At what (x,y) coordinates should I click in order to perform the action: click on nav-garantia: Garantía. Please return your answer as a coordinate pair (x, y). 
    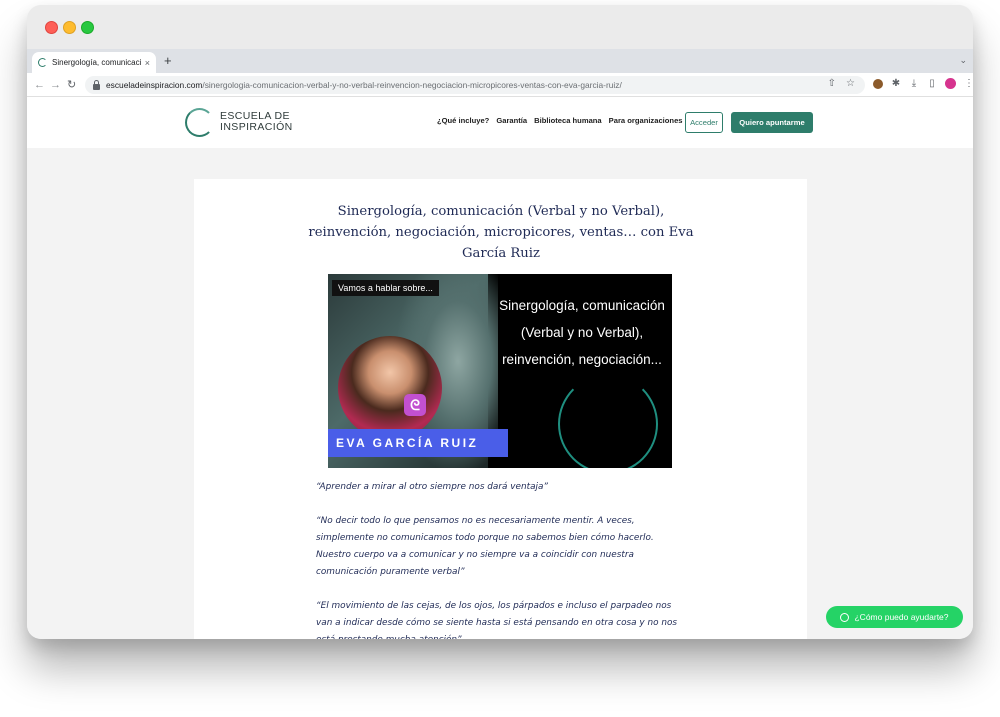
    Looking at the image, I should click on (511, 120).